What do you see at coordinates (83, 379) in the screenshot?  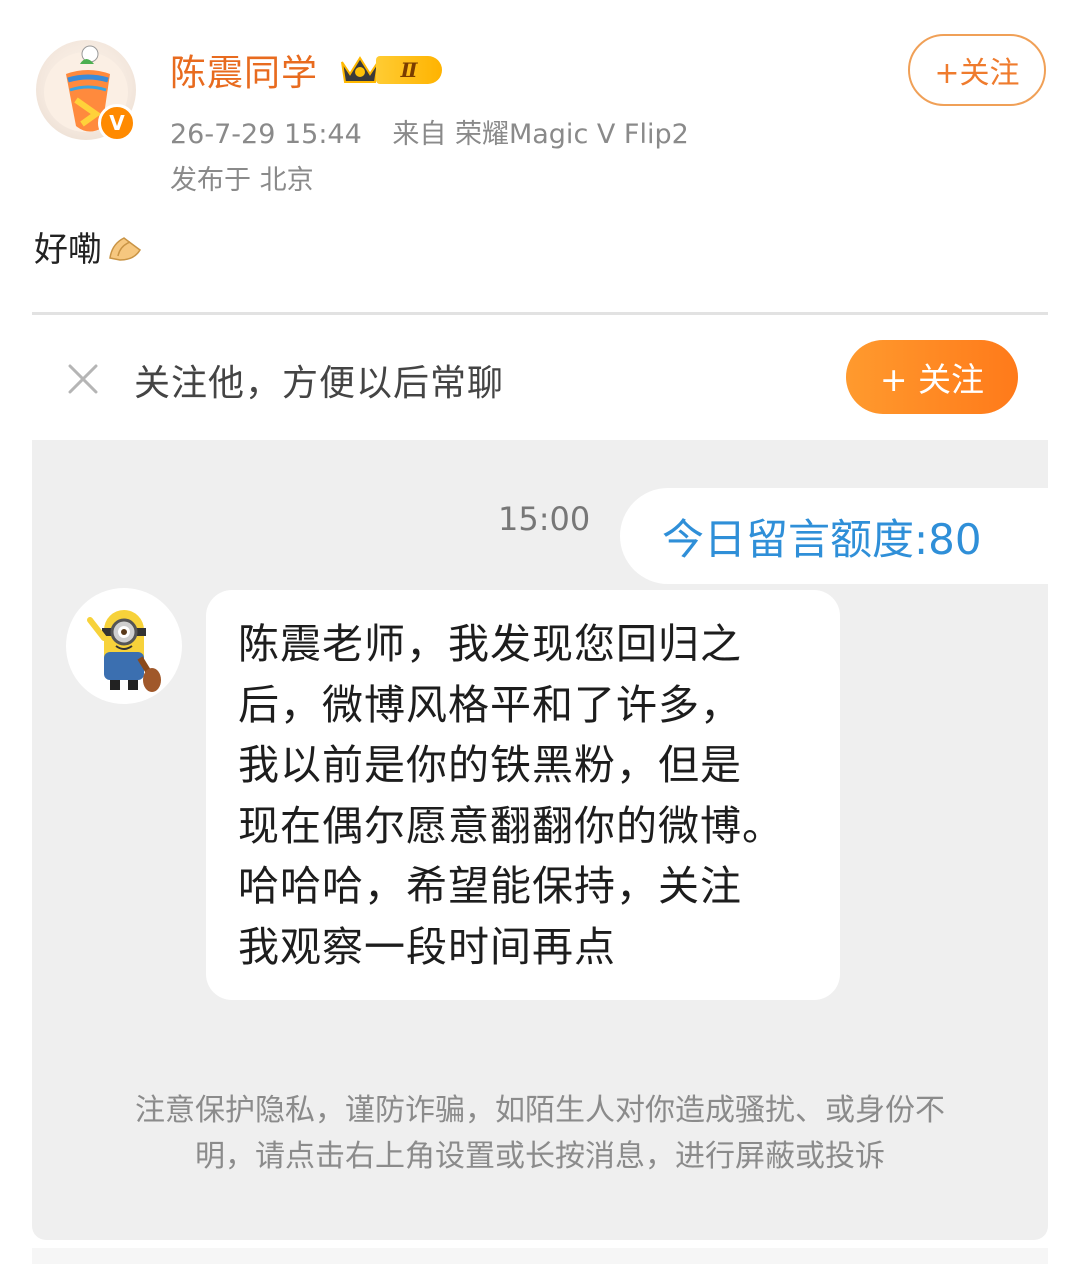 I see `close-icon` at bounding box center [83, 379].